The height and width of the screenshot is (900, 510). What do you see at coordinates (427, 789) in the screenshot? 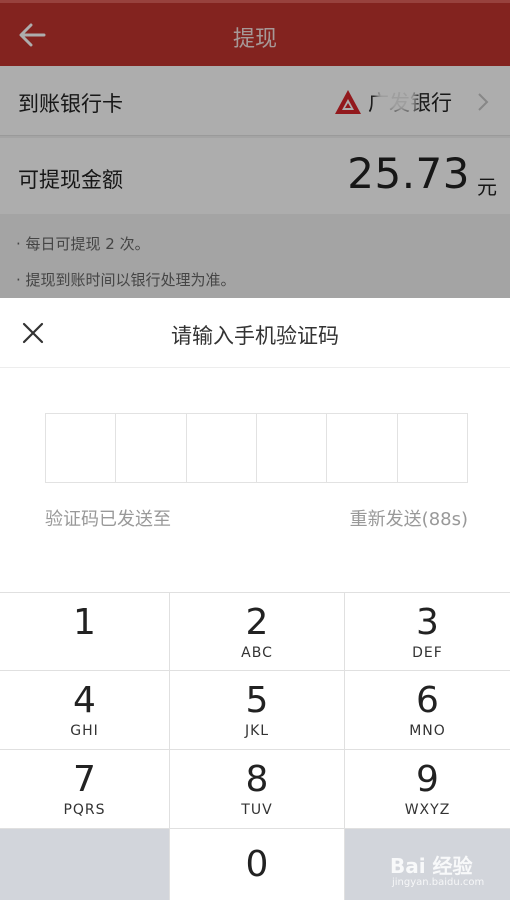
I see `key-9: 9 WXYZ` at bounding box center [427, 789].